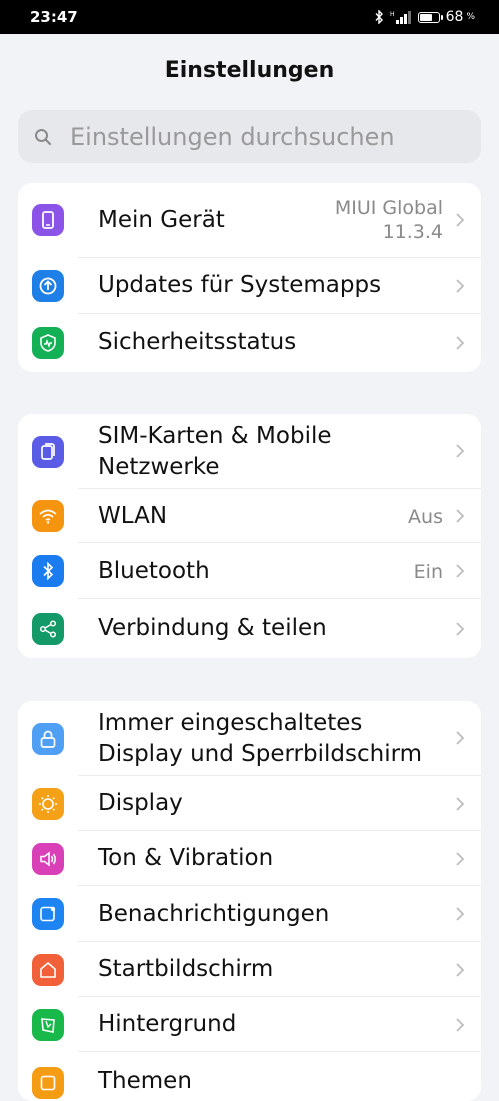 This screenshot has width=499, height=1101. I want to click on row-label: Startbildschirm, so click(186, 969).